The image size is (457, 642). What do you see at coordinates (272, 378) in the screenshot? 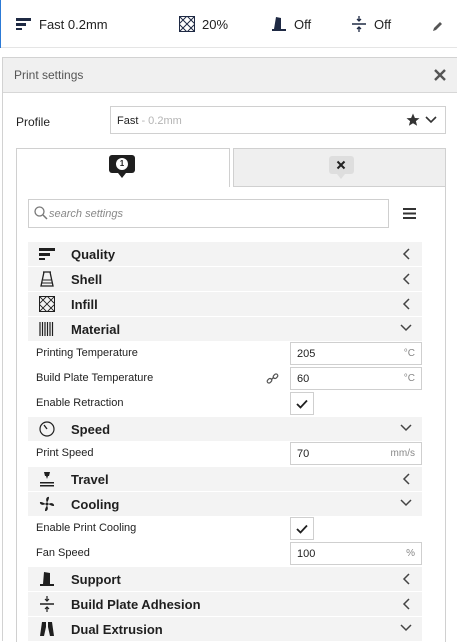
I see `link-icon` at bounding box center [272, 378].